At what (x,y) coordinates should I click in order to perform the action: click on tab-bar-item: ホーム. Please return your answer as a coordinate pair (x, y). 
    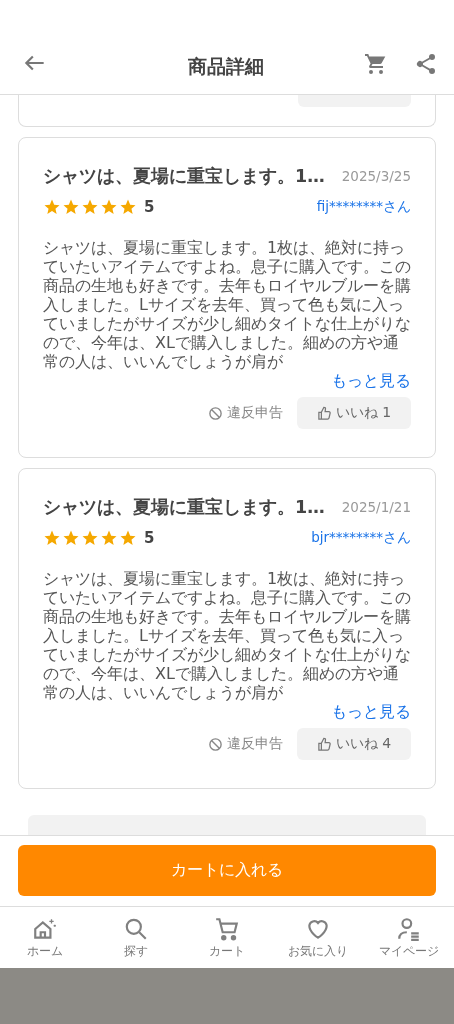
    Looking at the image, I should click on (45, 937).